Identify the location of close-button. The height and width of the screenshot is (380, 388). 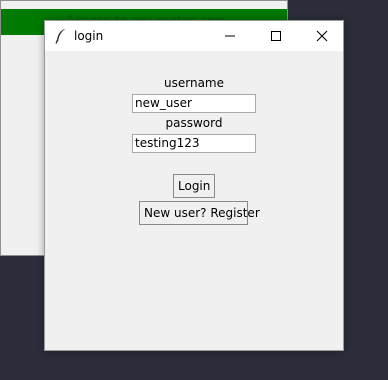
(322, 36).